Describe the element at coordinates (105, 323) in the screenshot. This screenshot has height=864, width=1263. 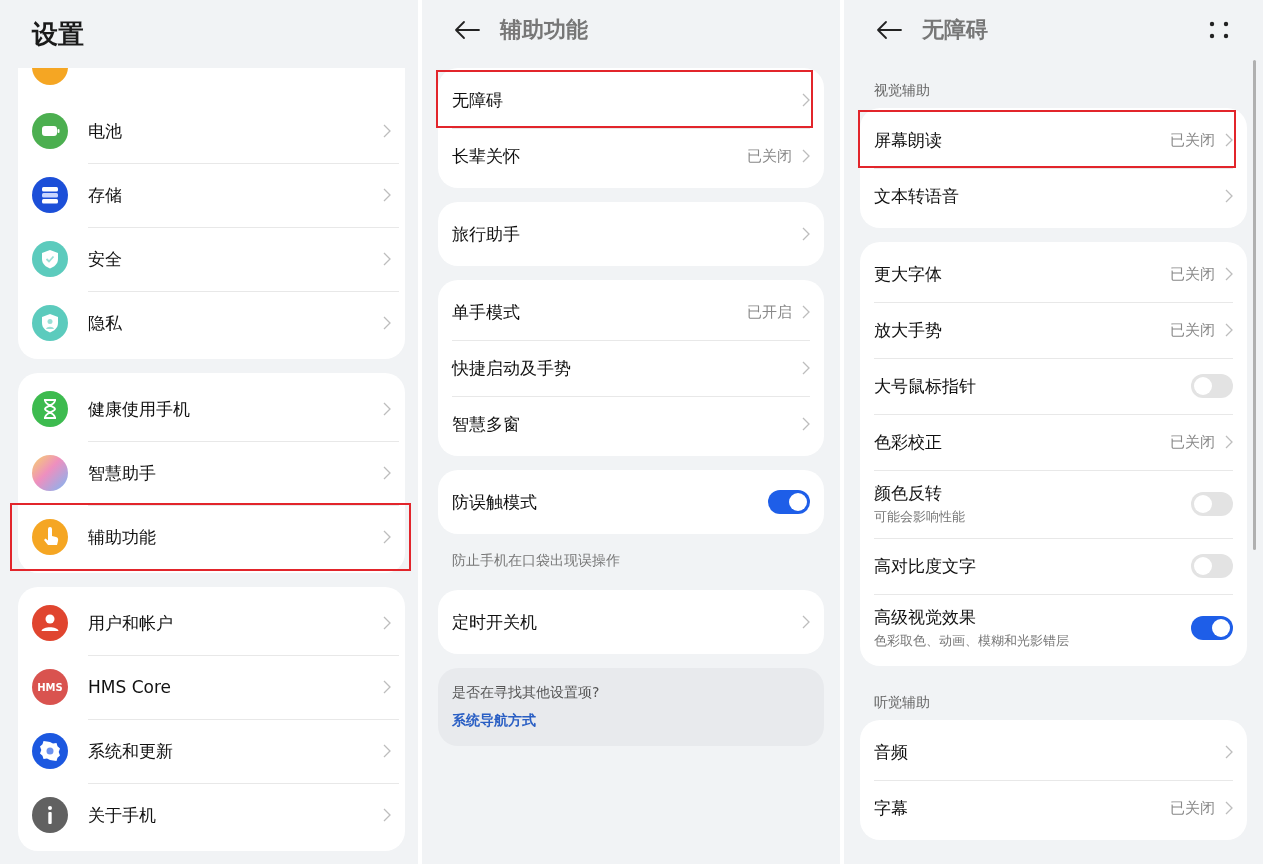
I see `item-label: 隐私` at that location.